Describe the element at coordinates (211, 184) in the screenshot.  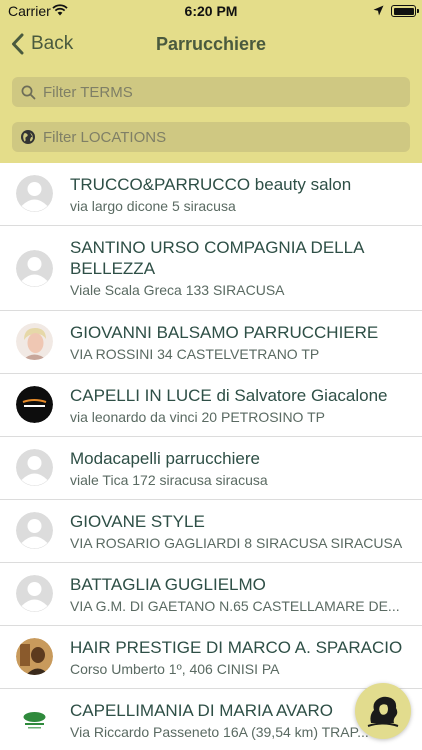
I see `item-name: TRUCCO&PARRUCCO beauty salon` at that location.